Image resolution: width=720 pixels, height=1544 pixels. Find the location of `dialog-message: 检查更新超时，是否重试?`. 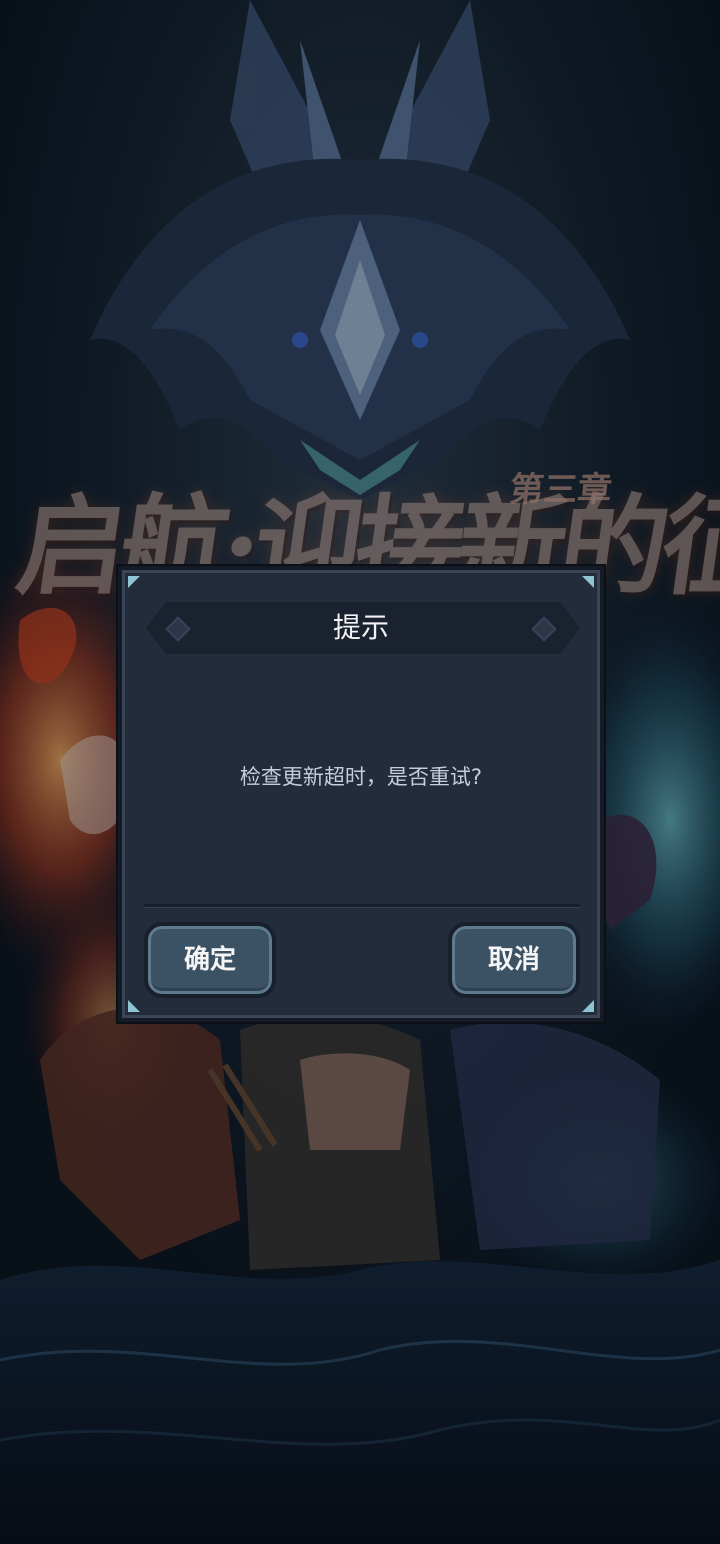

dialog-message: 检查更新超时，是否重试? is located at coordinates (361, 777).